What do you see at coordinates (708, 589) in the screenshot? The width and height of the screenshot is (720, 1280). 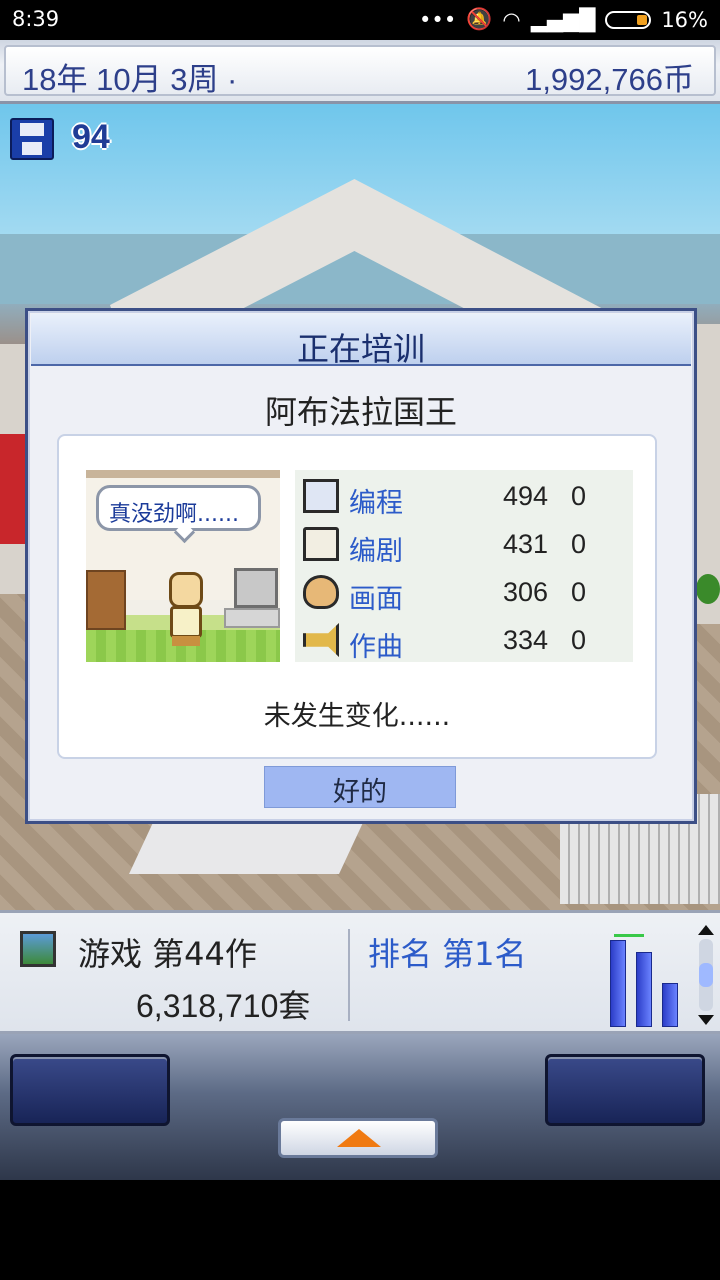 I see `plant-icon` at bounding box center [708, 589].